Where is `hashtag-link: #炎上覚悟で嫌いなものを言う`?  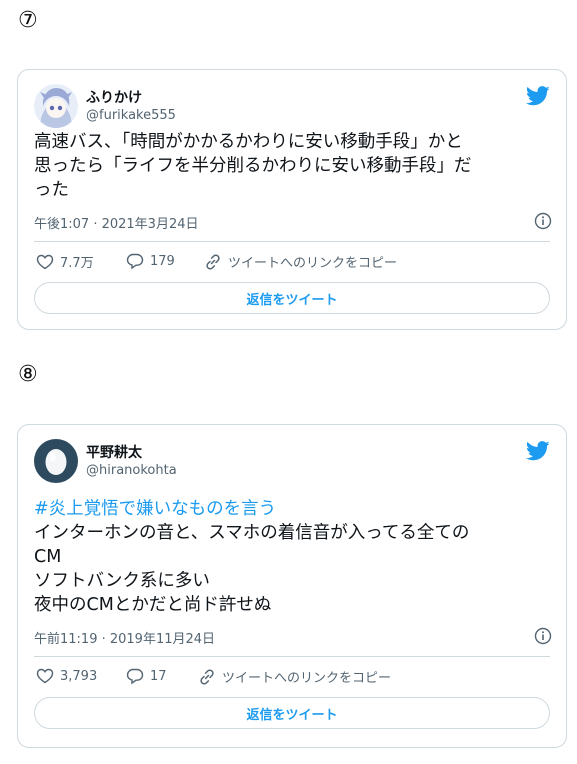 hashtag-link: #炎上覚悟で嫌いなものを言う is located at coordinates (293, 509).